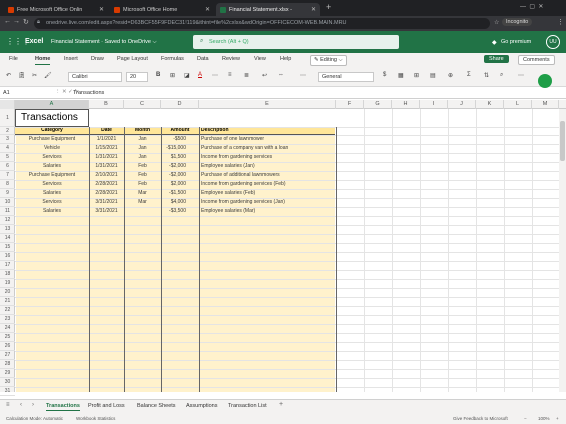  Describe the element at coordinates (560, 22) in the screenshot. I see `browser-menu-icon: ⋮` at that location.